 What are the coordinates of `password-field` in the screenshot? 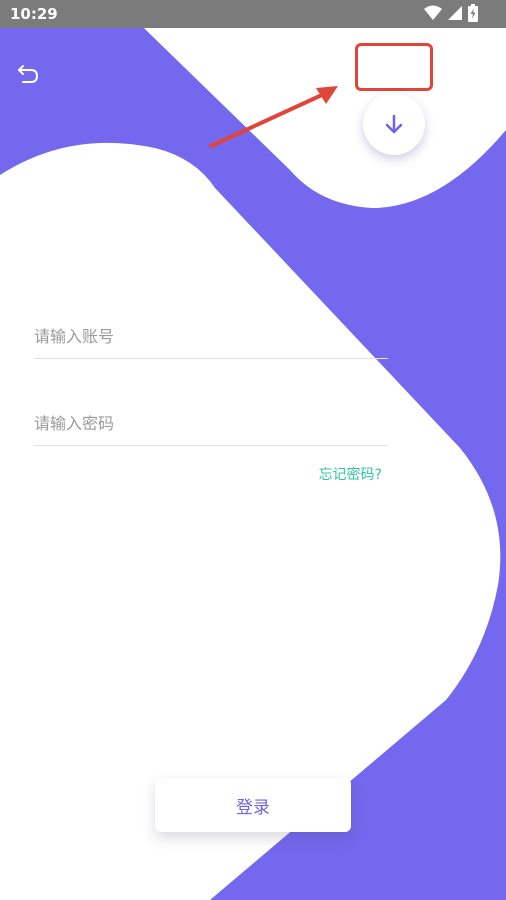 It's located at (211, 423).